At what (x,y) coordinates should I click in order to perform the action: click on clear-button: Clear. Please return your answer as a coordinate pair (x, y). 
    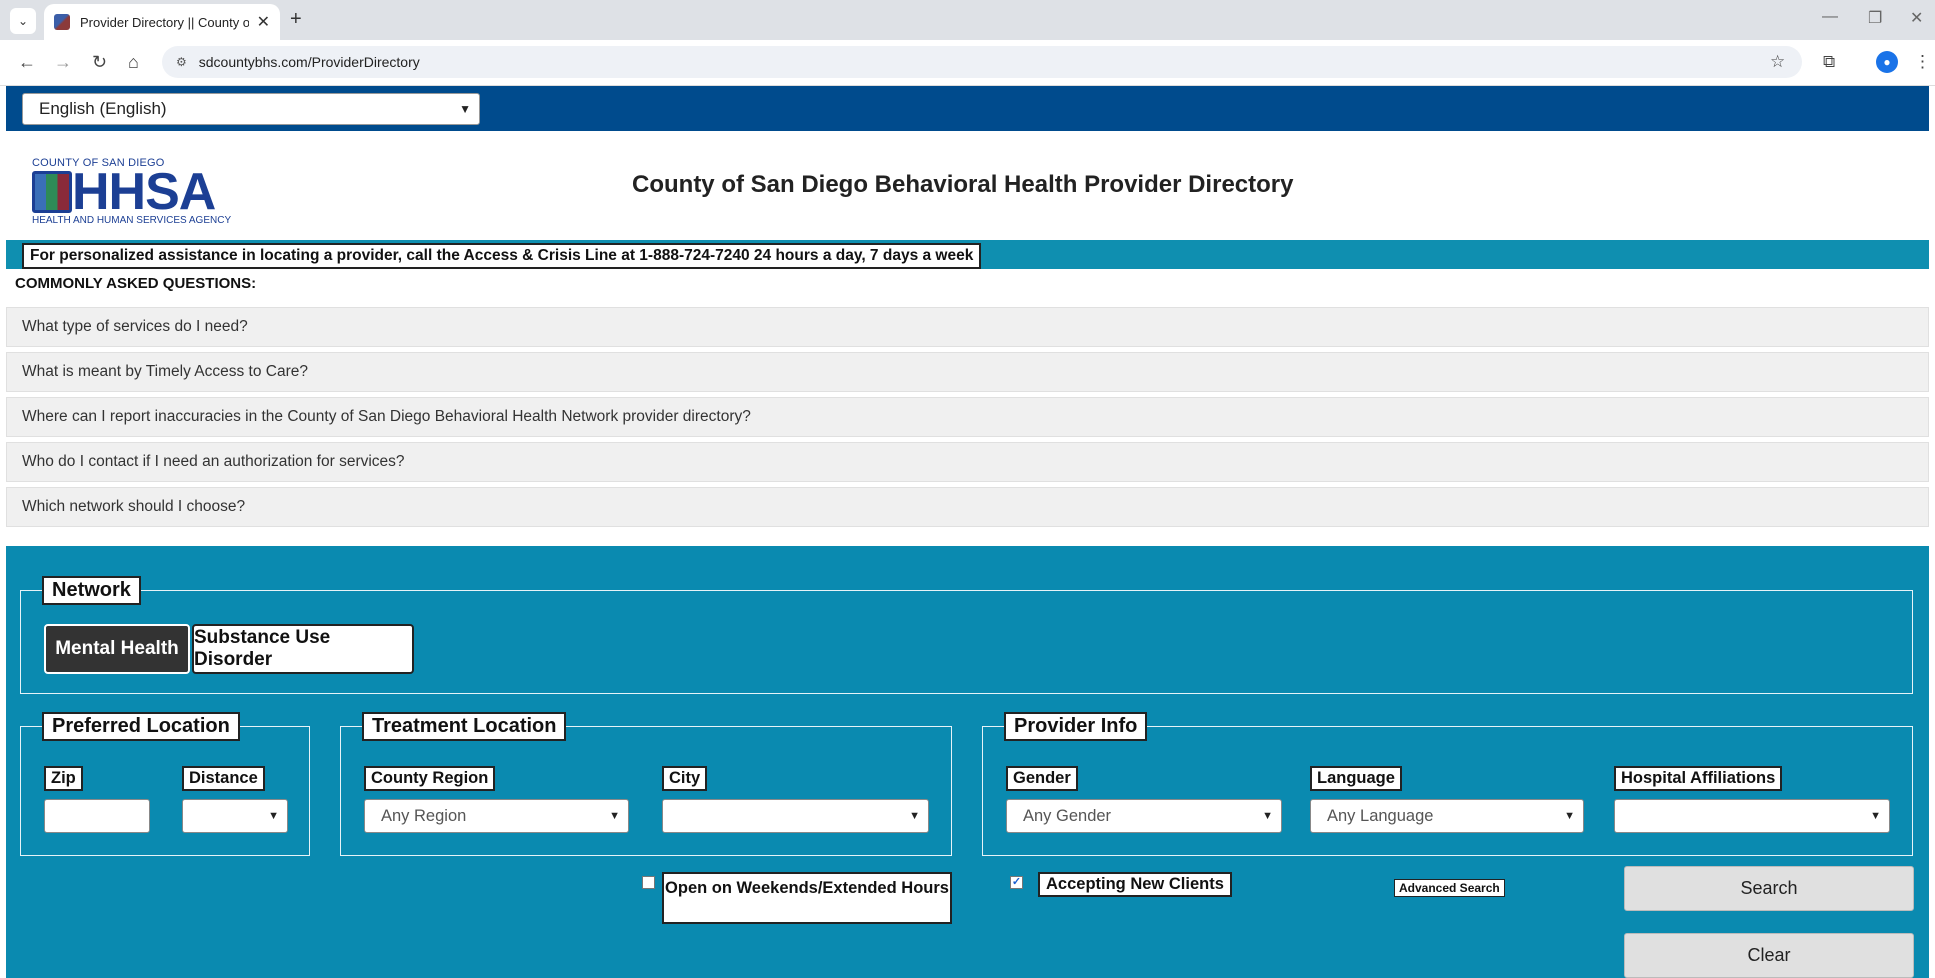
    Looking at the image, I should click on (1769, 955).